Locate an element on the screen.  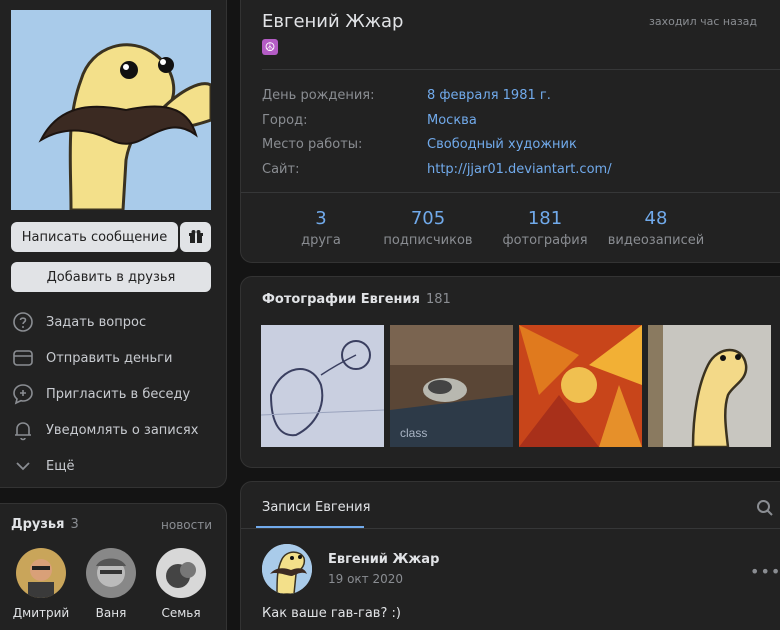
send-message-button: Написать сообщение is located at coordinates (94, 237).